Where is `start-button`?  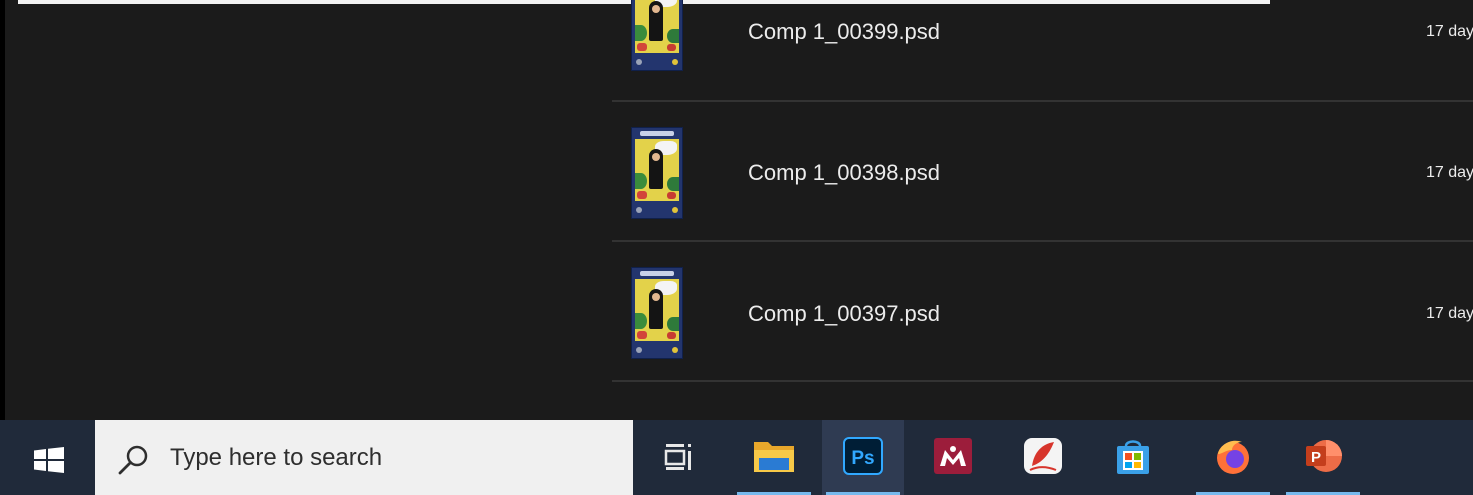 start-button is located at coordinates (47, 457).